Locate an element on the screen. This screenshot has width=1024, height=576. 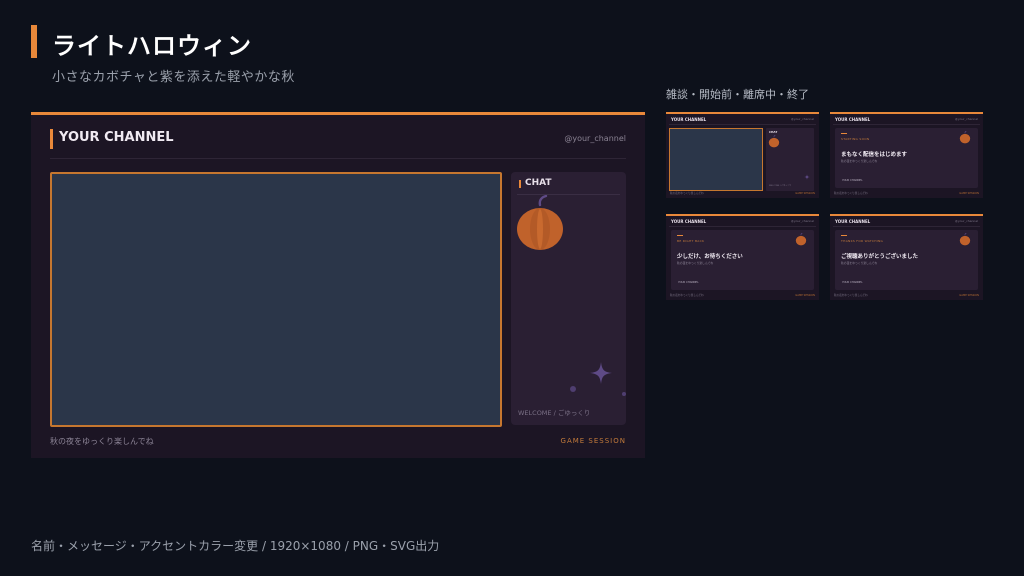
chat-accent-bar is located at coordinates (520, 184).